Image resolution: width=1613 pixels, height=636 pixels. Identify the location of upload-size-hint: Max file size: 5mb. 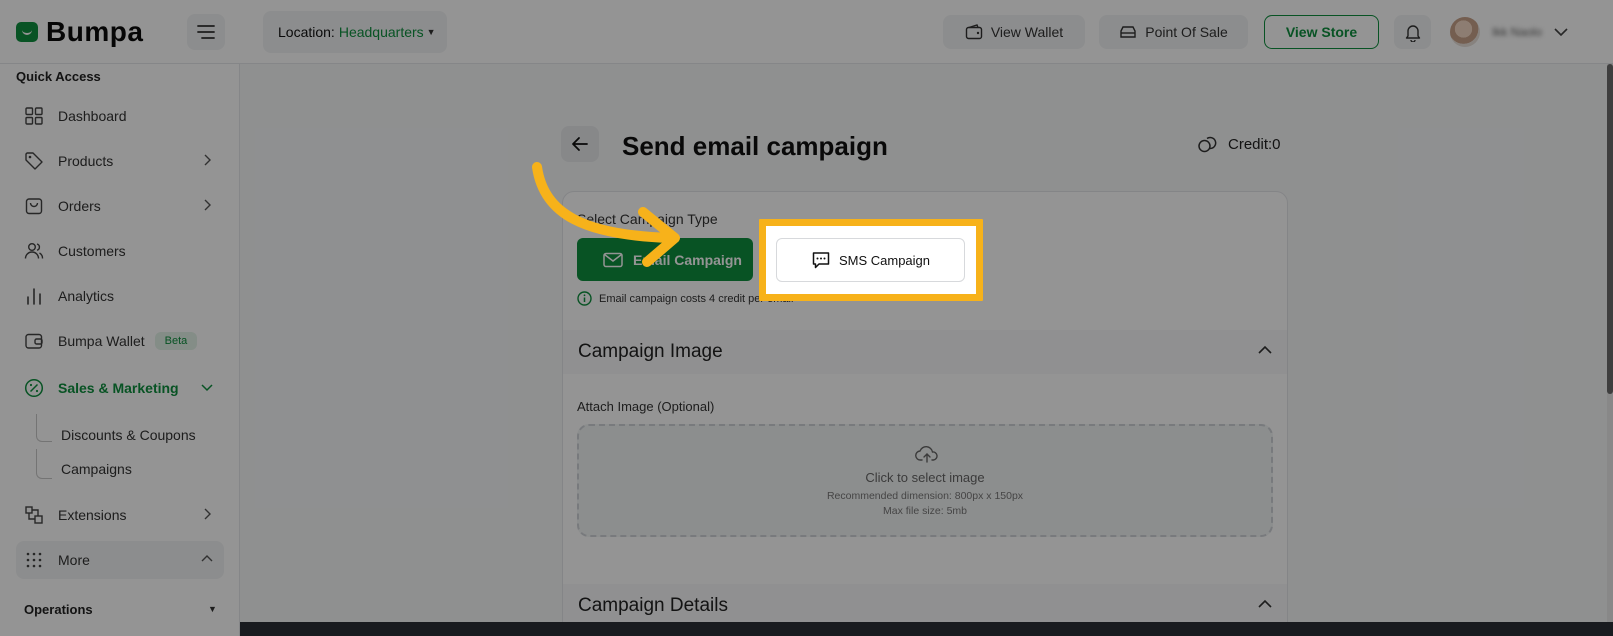
(925, 511).